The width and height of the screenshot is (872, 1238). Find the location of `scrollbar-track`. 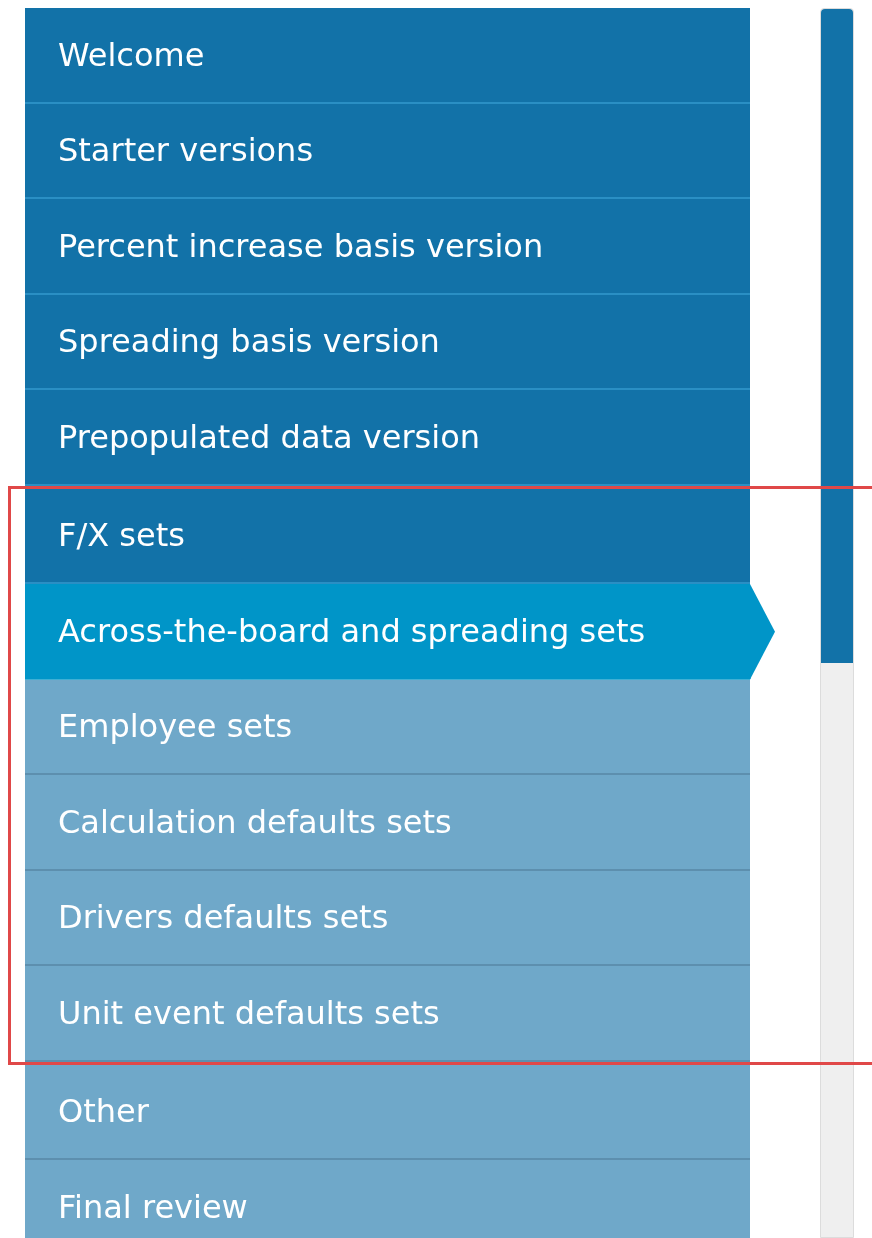

scrollbar-track is located at coordinates (837, 623).